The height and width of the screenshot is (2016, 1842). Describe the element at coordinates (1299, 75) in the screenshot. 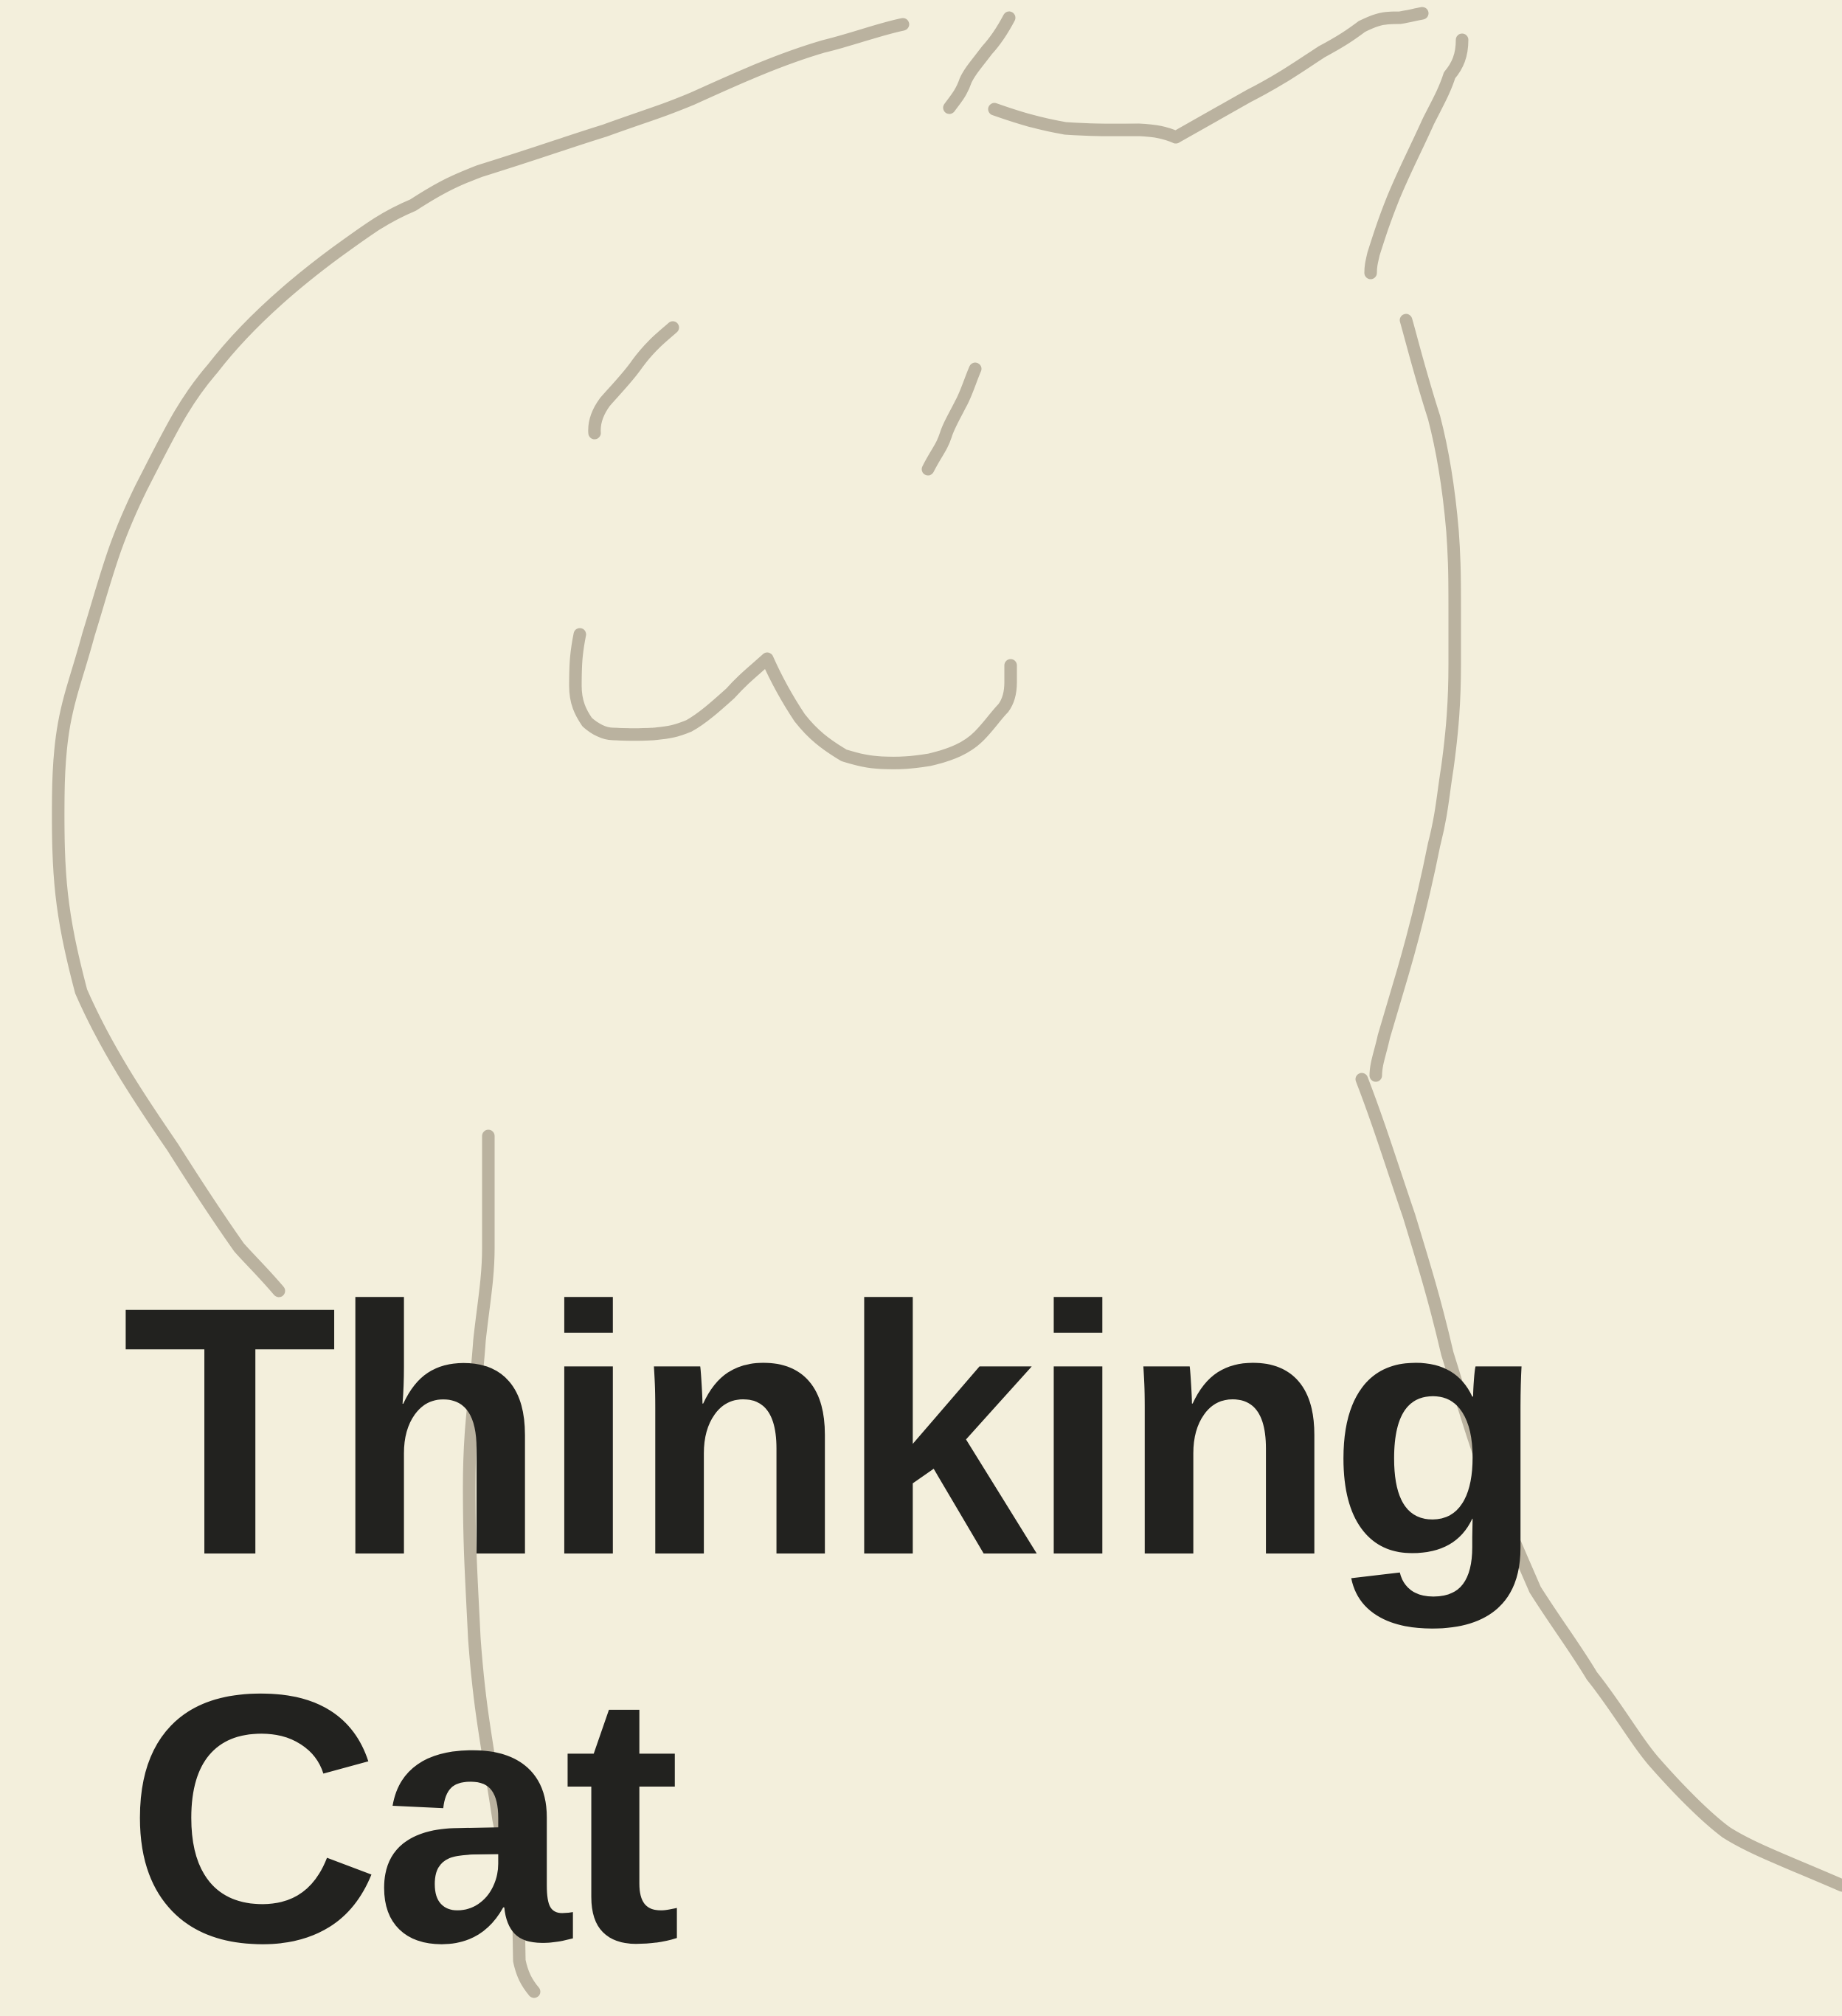

I see `cat-right-ear` at that location.